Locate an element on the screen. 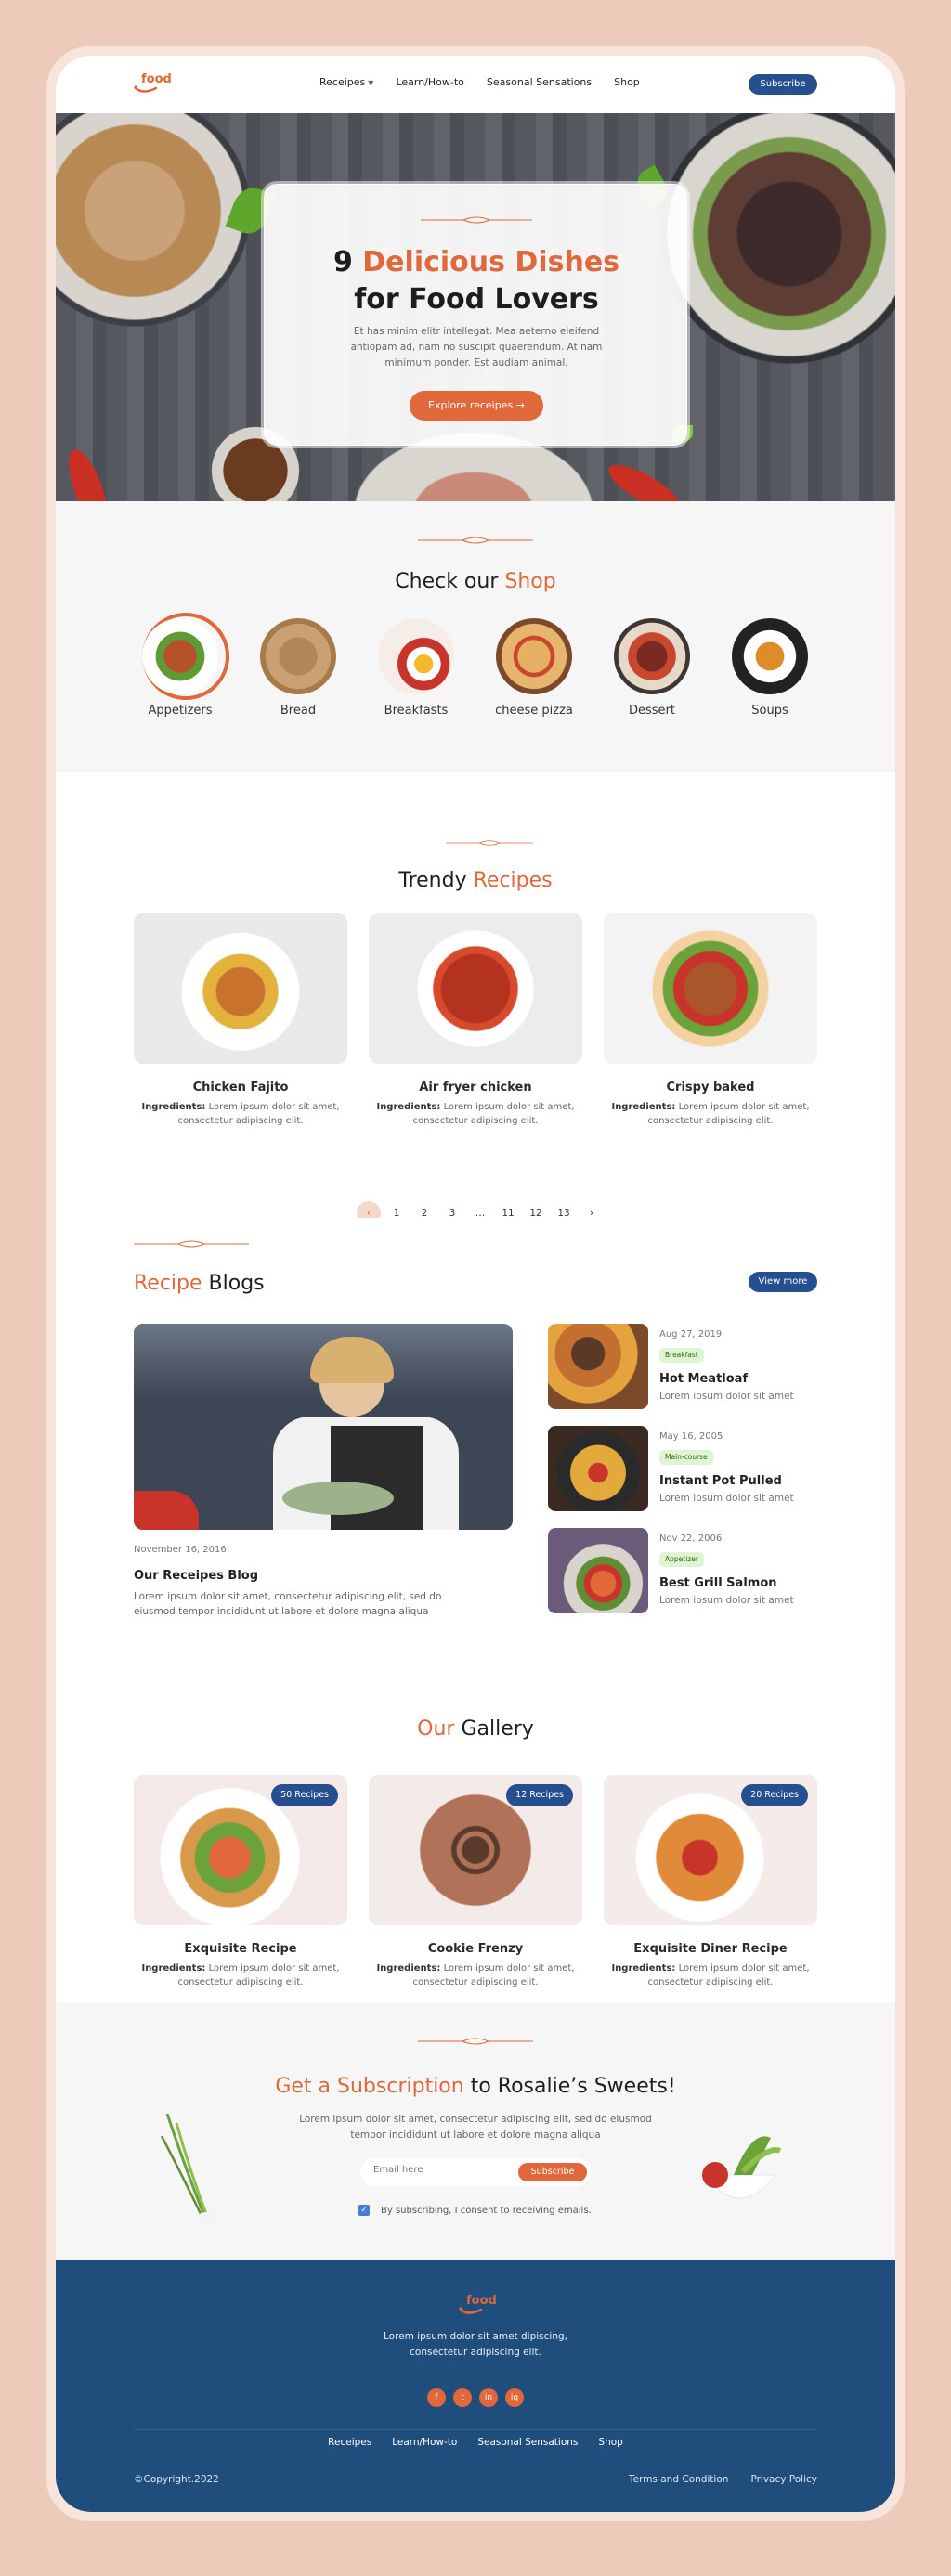  gallery-title-suffix: Gallery is located at coordinates (497, 1729).